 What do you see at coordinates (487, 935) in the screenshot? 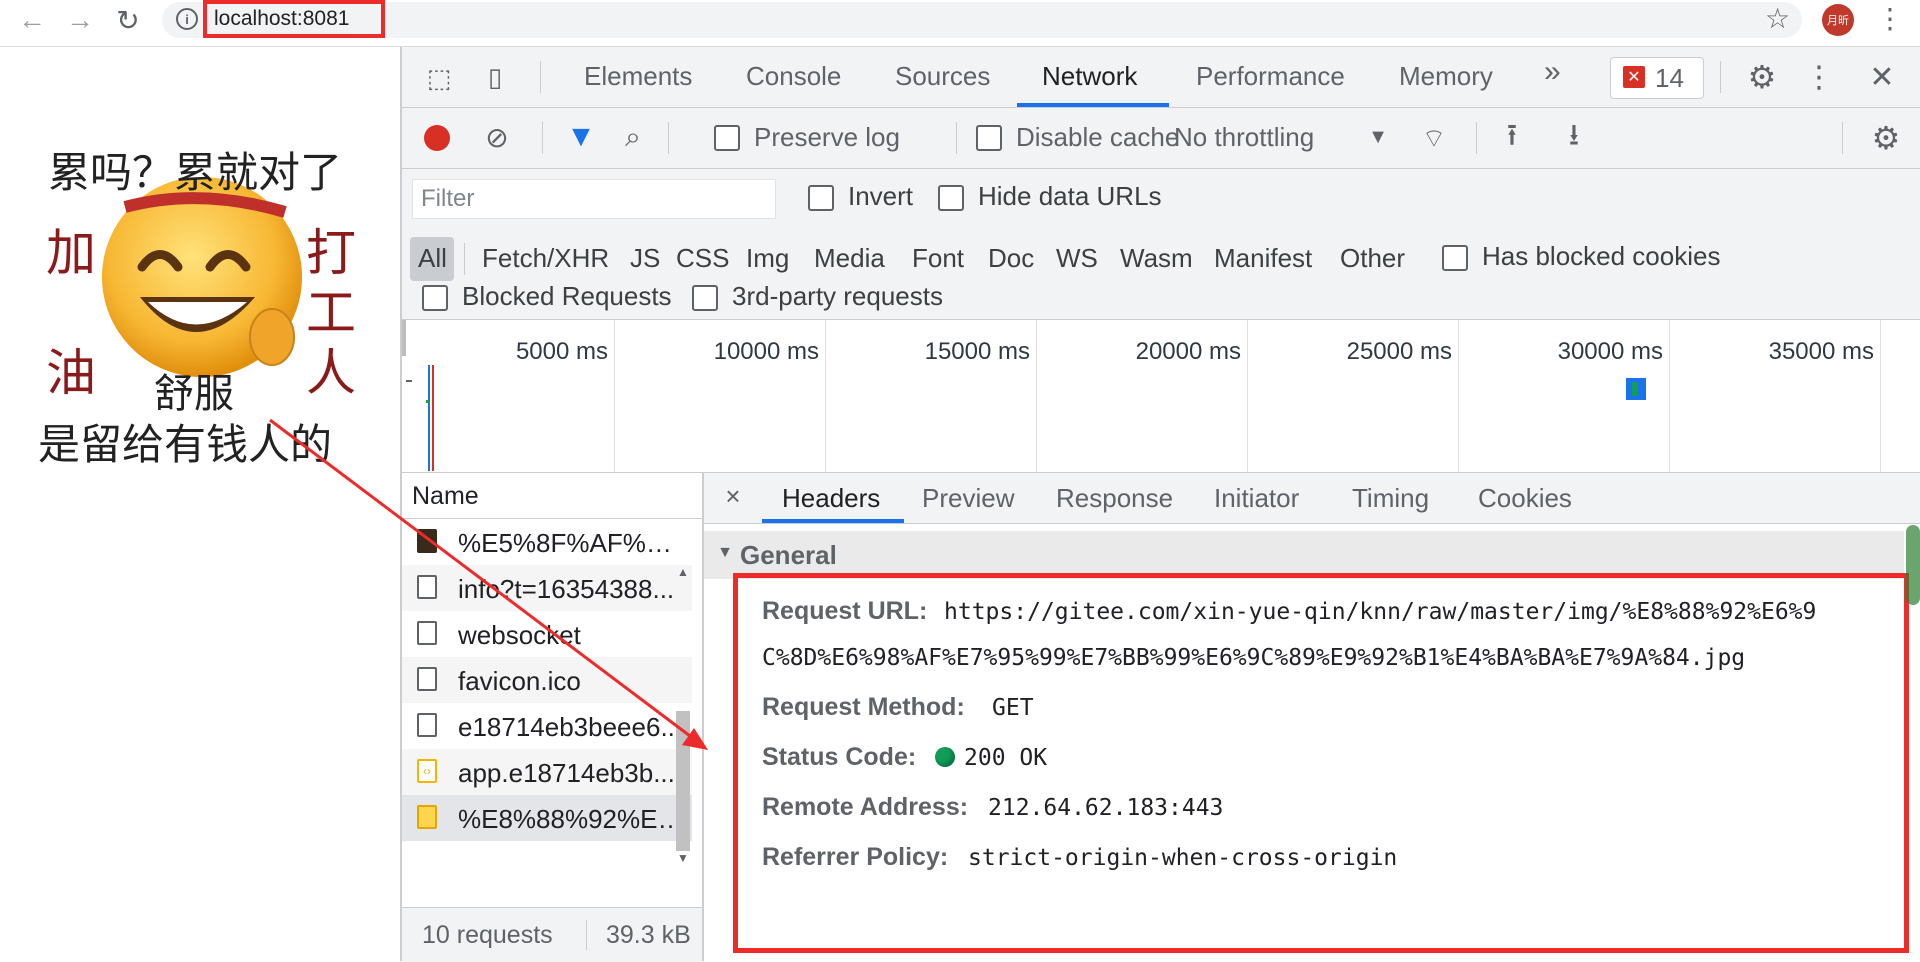
I see `request-count: 10 requests` at bounding box center [487, 935].